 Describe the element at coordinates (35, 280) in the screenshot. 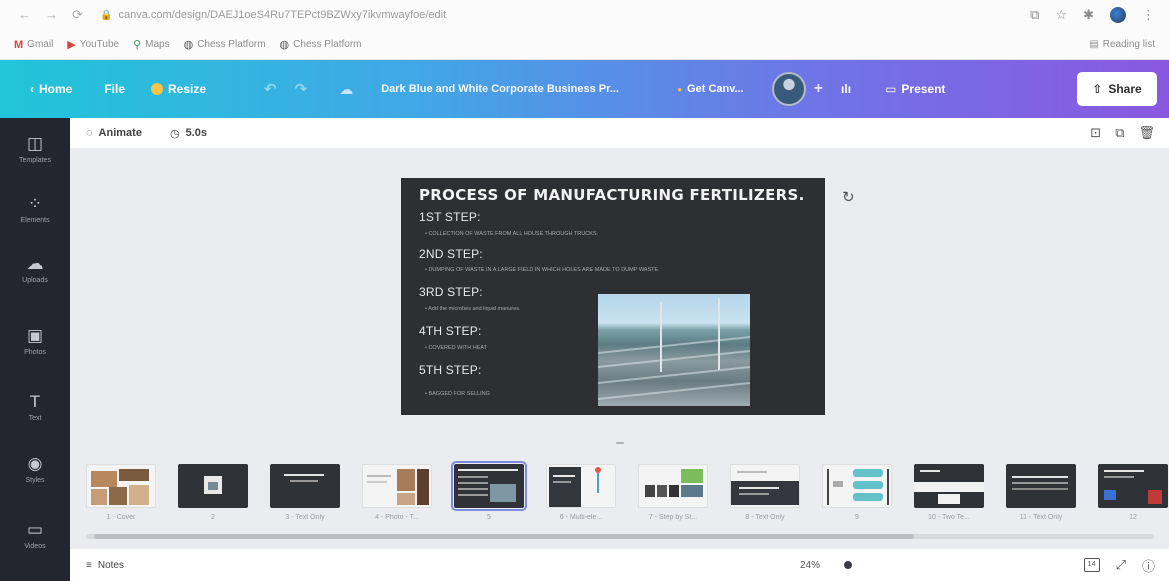

I see `sidebar-item-label: Uploads` at that location.